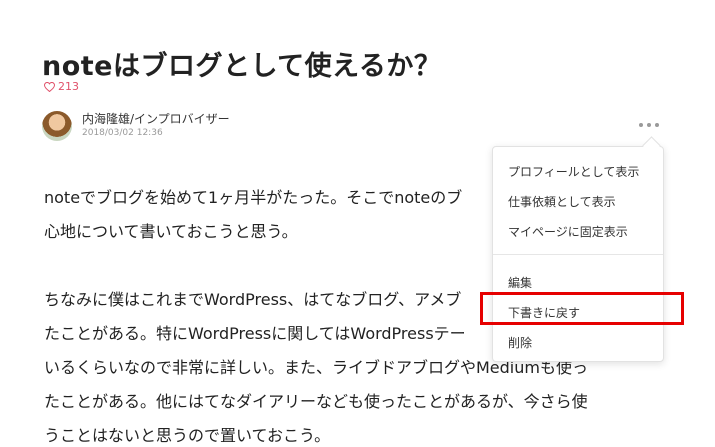  I want to click on menu-divider, so click(578, 254).